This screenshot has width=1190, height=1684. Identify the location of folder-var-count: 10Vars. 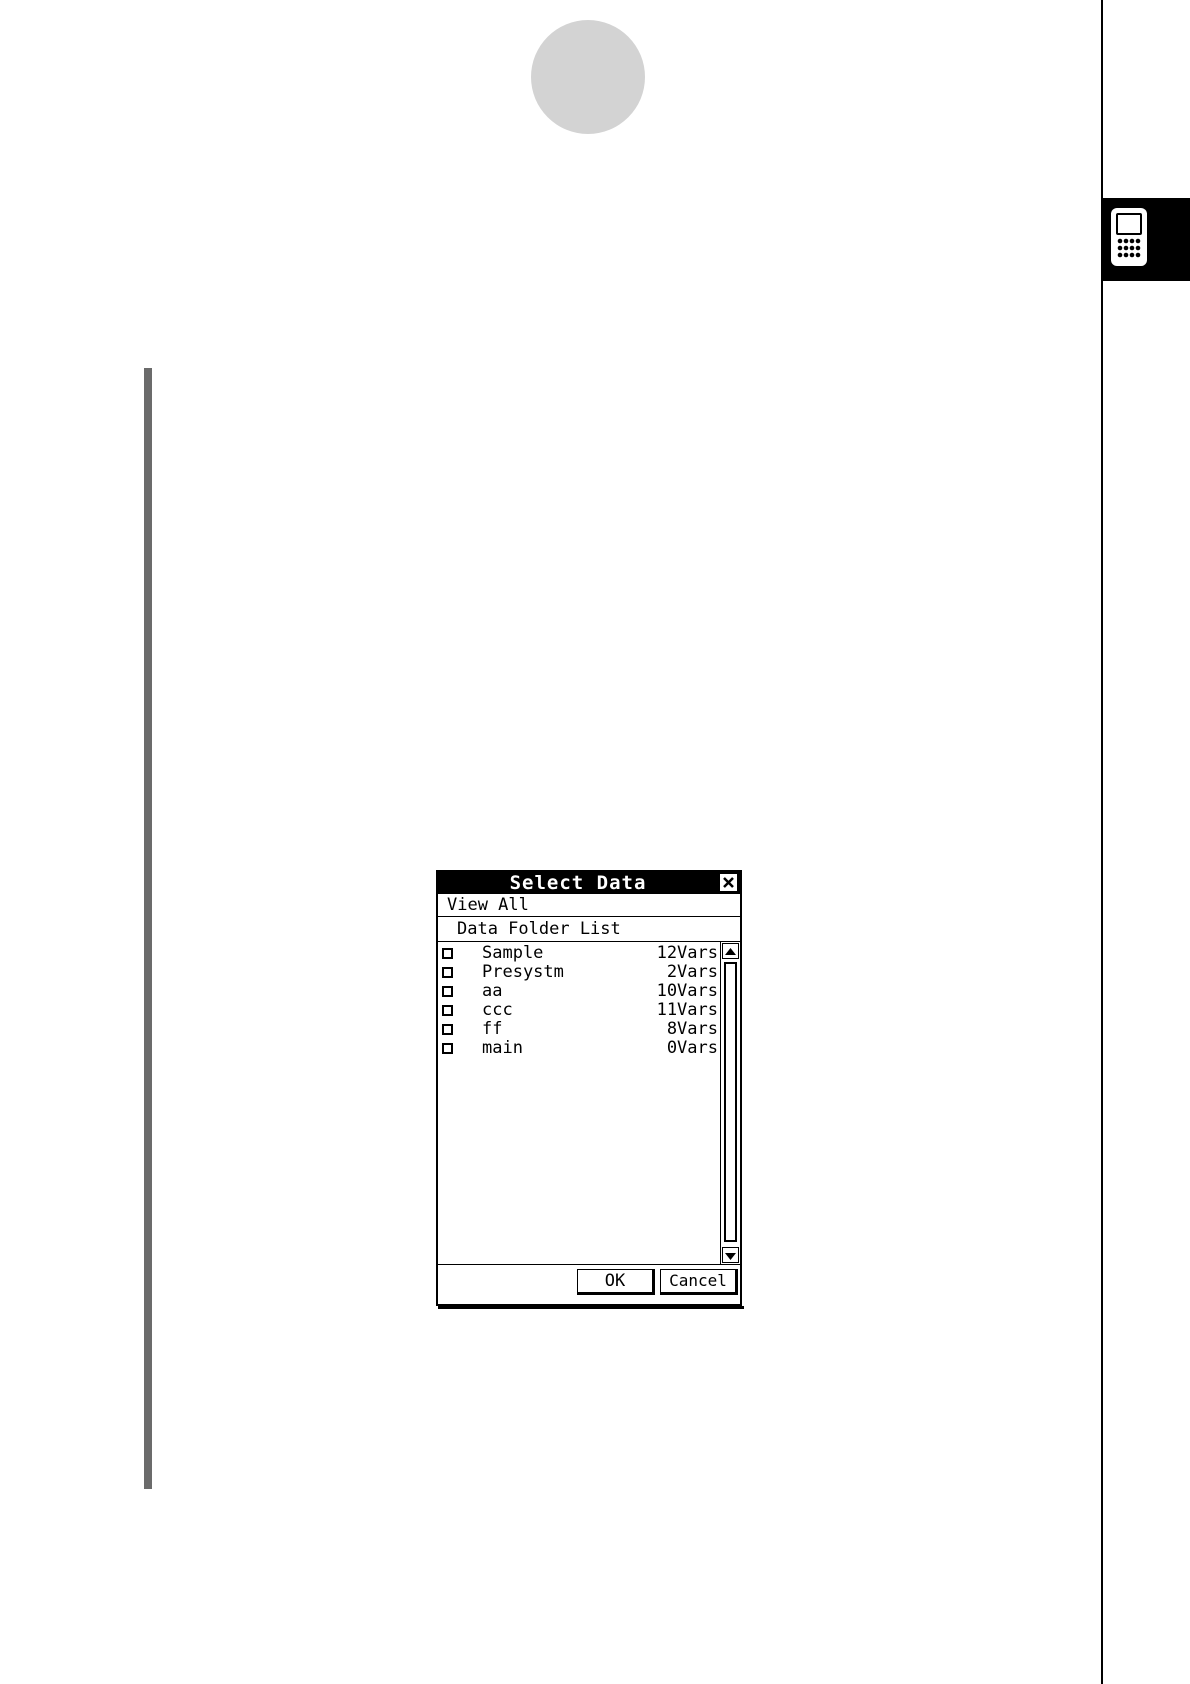
(687, 991).